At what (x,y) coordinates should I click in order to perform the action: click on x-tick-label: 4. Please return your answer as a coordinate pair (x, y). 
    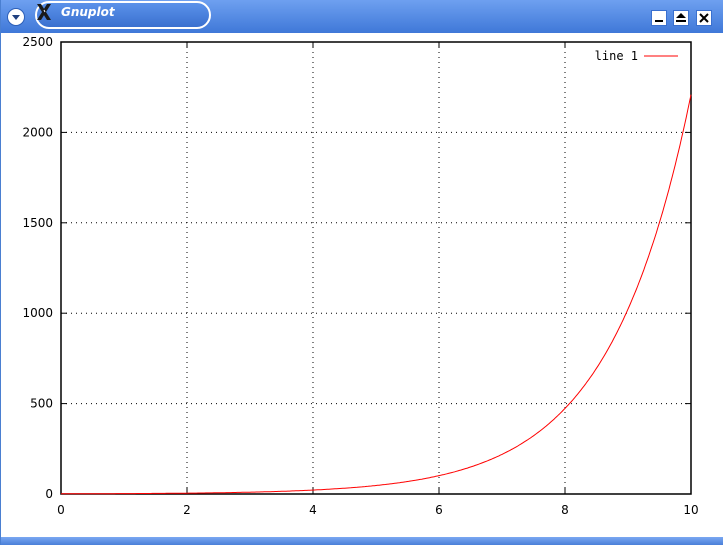
    Looking at the image, I should click on (313, 510).